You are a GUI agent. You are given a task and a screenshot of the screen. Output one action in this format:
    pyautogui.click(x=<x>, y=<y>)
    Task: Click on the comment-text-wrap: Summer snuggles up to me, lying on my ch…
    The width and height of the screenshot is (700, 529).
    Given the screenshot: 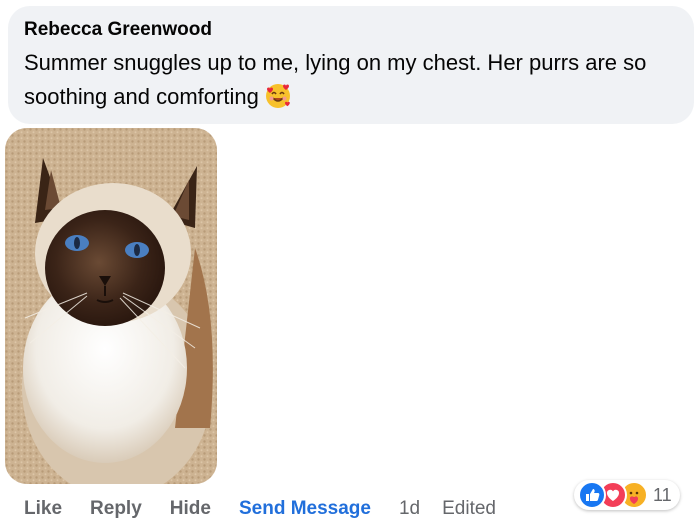 What is the action you would take?
    pyautogui.click(x=354, y=80)
    